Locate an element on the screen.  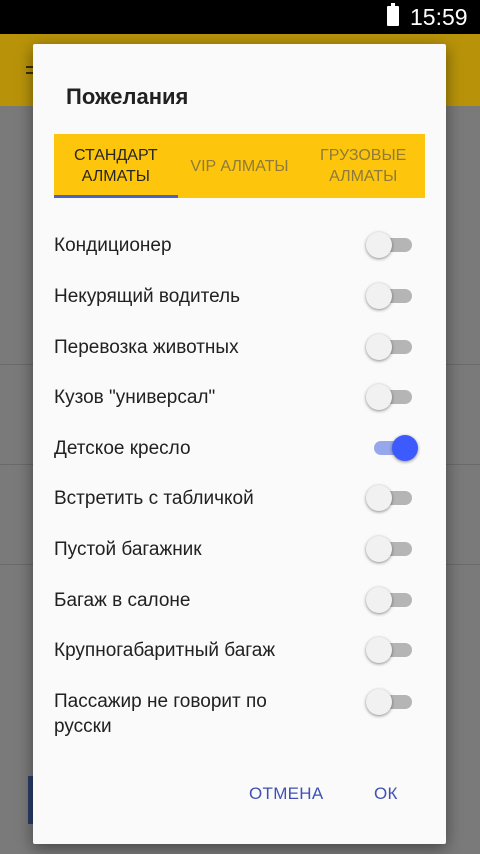
dialog-title: Пожелания is located at coordinates (127, 96).